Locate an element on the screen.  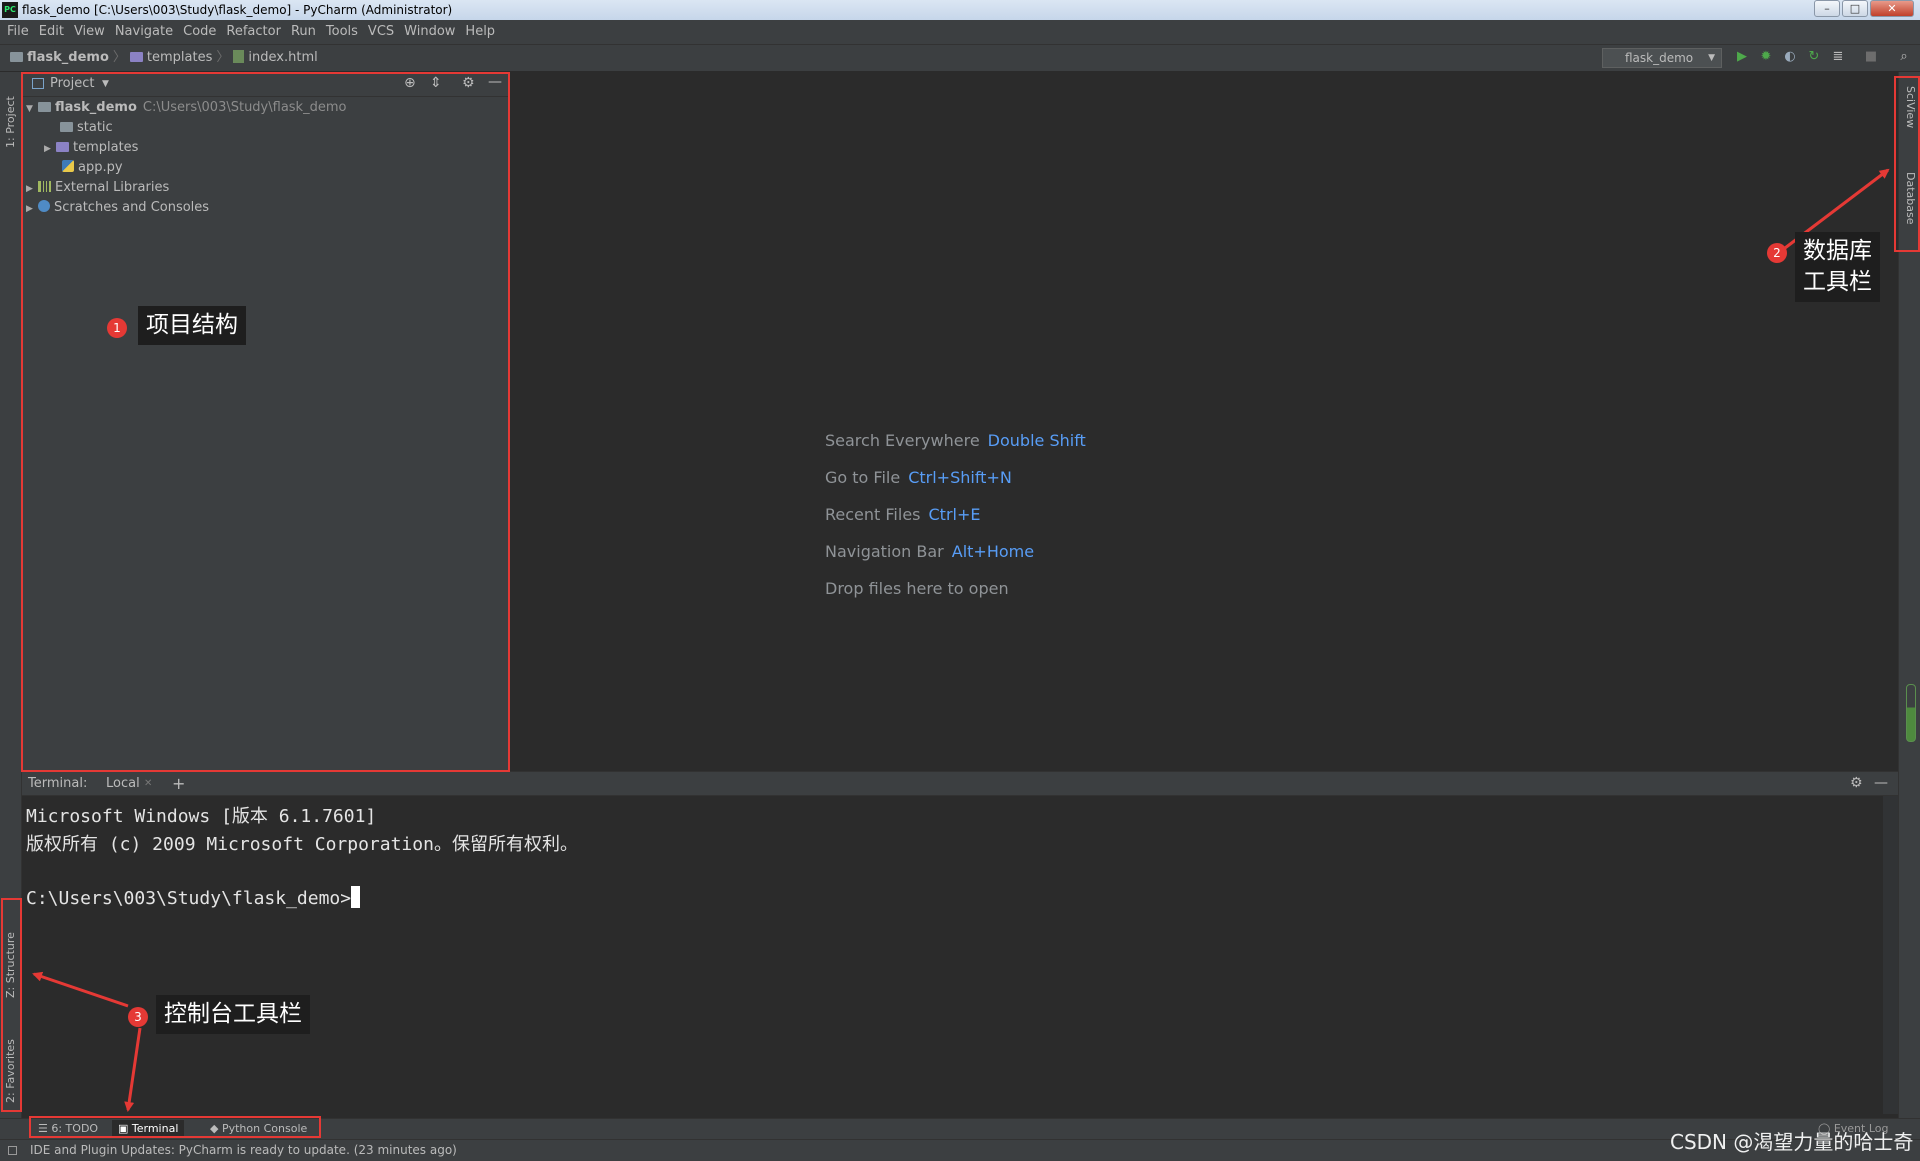
annotation-badge-3: 3 is located at coordinates (138, 1017).